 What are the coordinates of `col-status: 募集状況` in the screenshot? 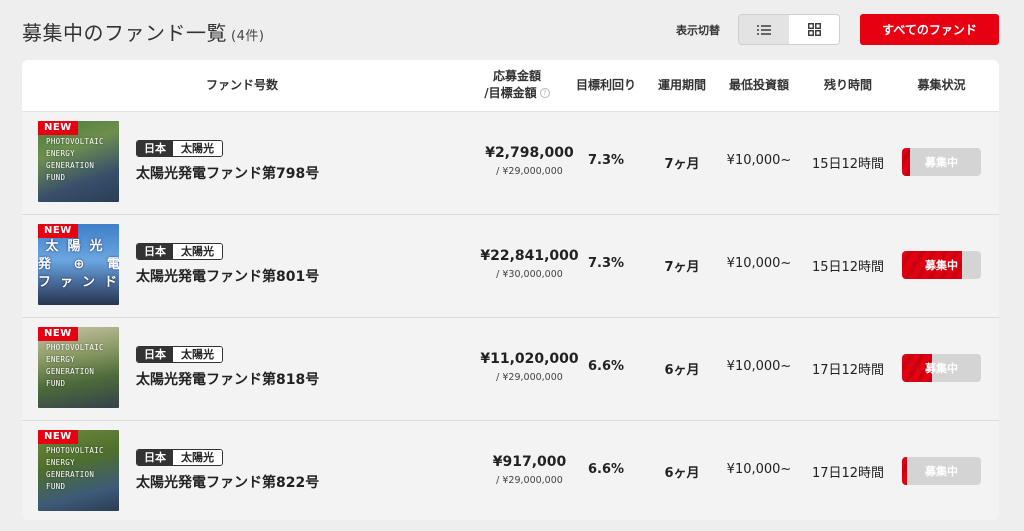 It's located at (941, 85).